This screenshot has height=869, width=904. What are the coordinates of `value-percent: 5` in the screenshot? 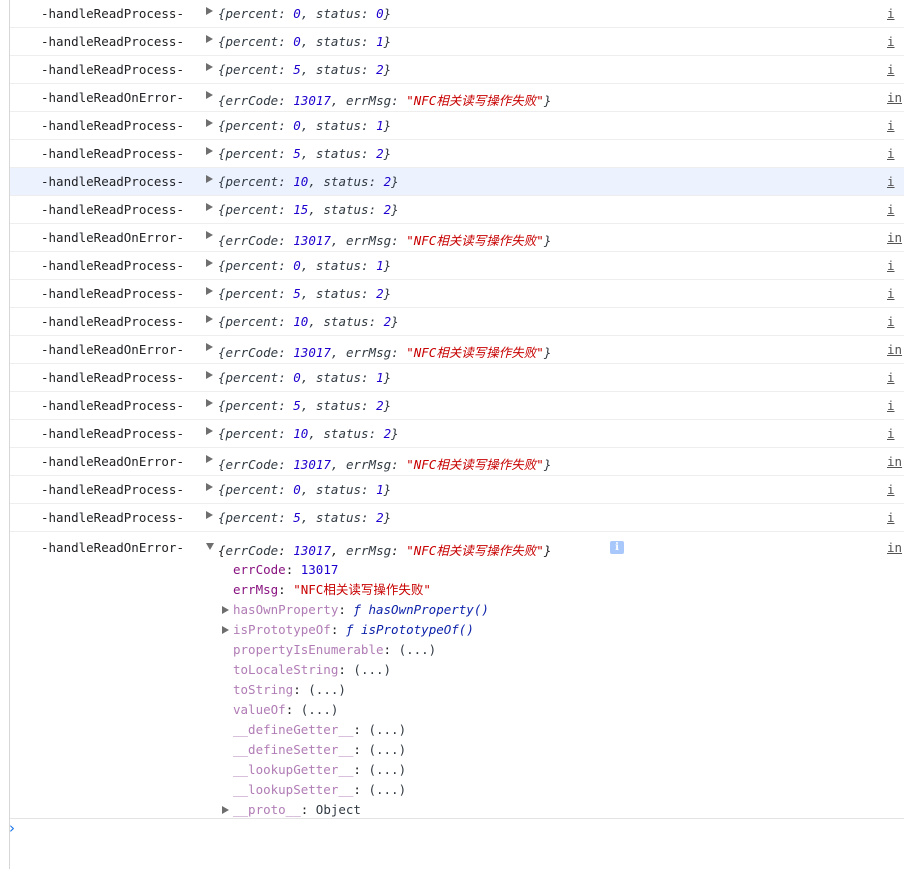 It's located at (297, 69).